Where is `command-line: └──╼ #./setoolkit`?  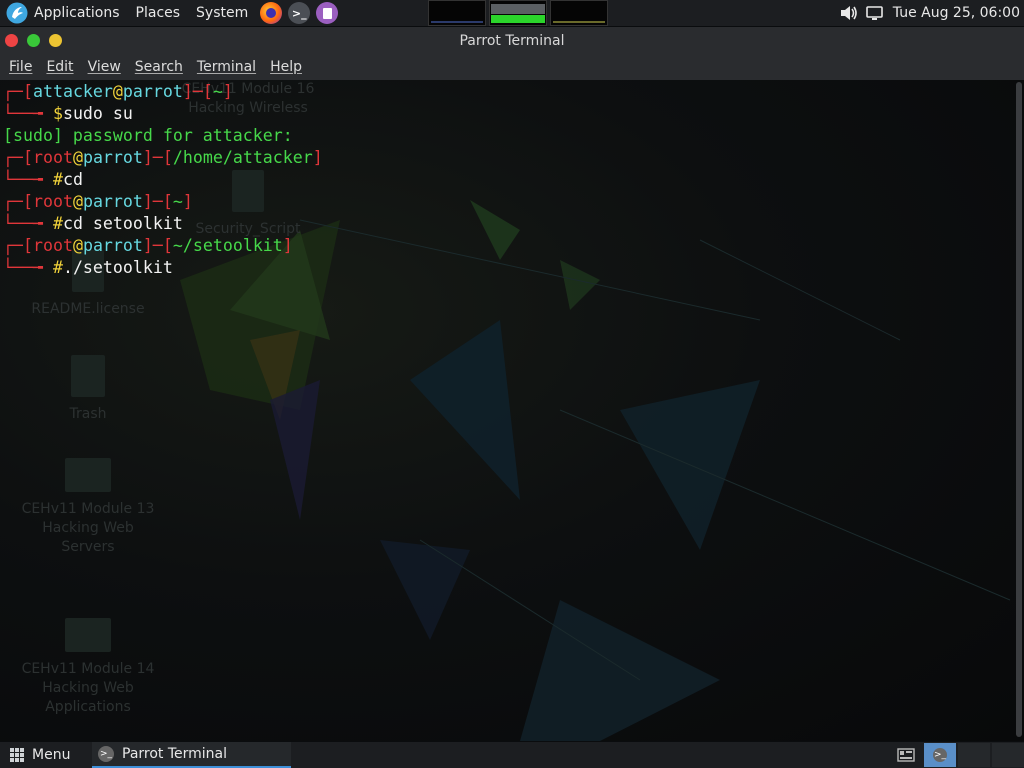
command-line: └──╼ #./setoolkit is located at coordinates (163, 268).